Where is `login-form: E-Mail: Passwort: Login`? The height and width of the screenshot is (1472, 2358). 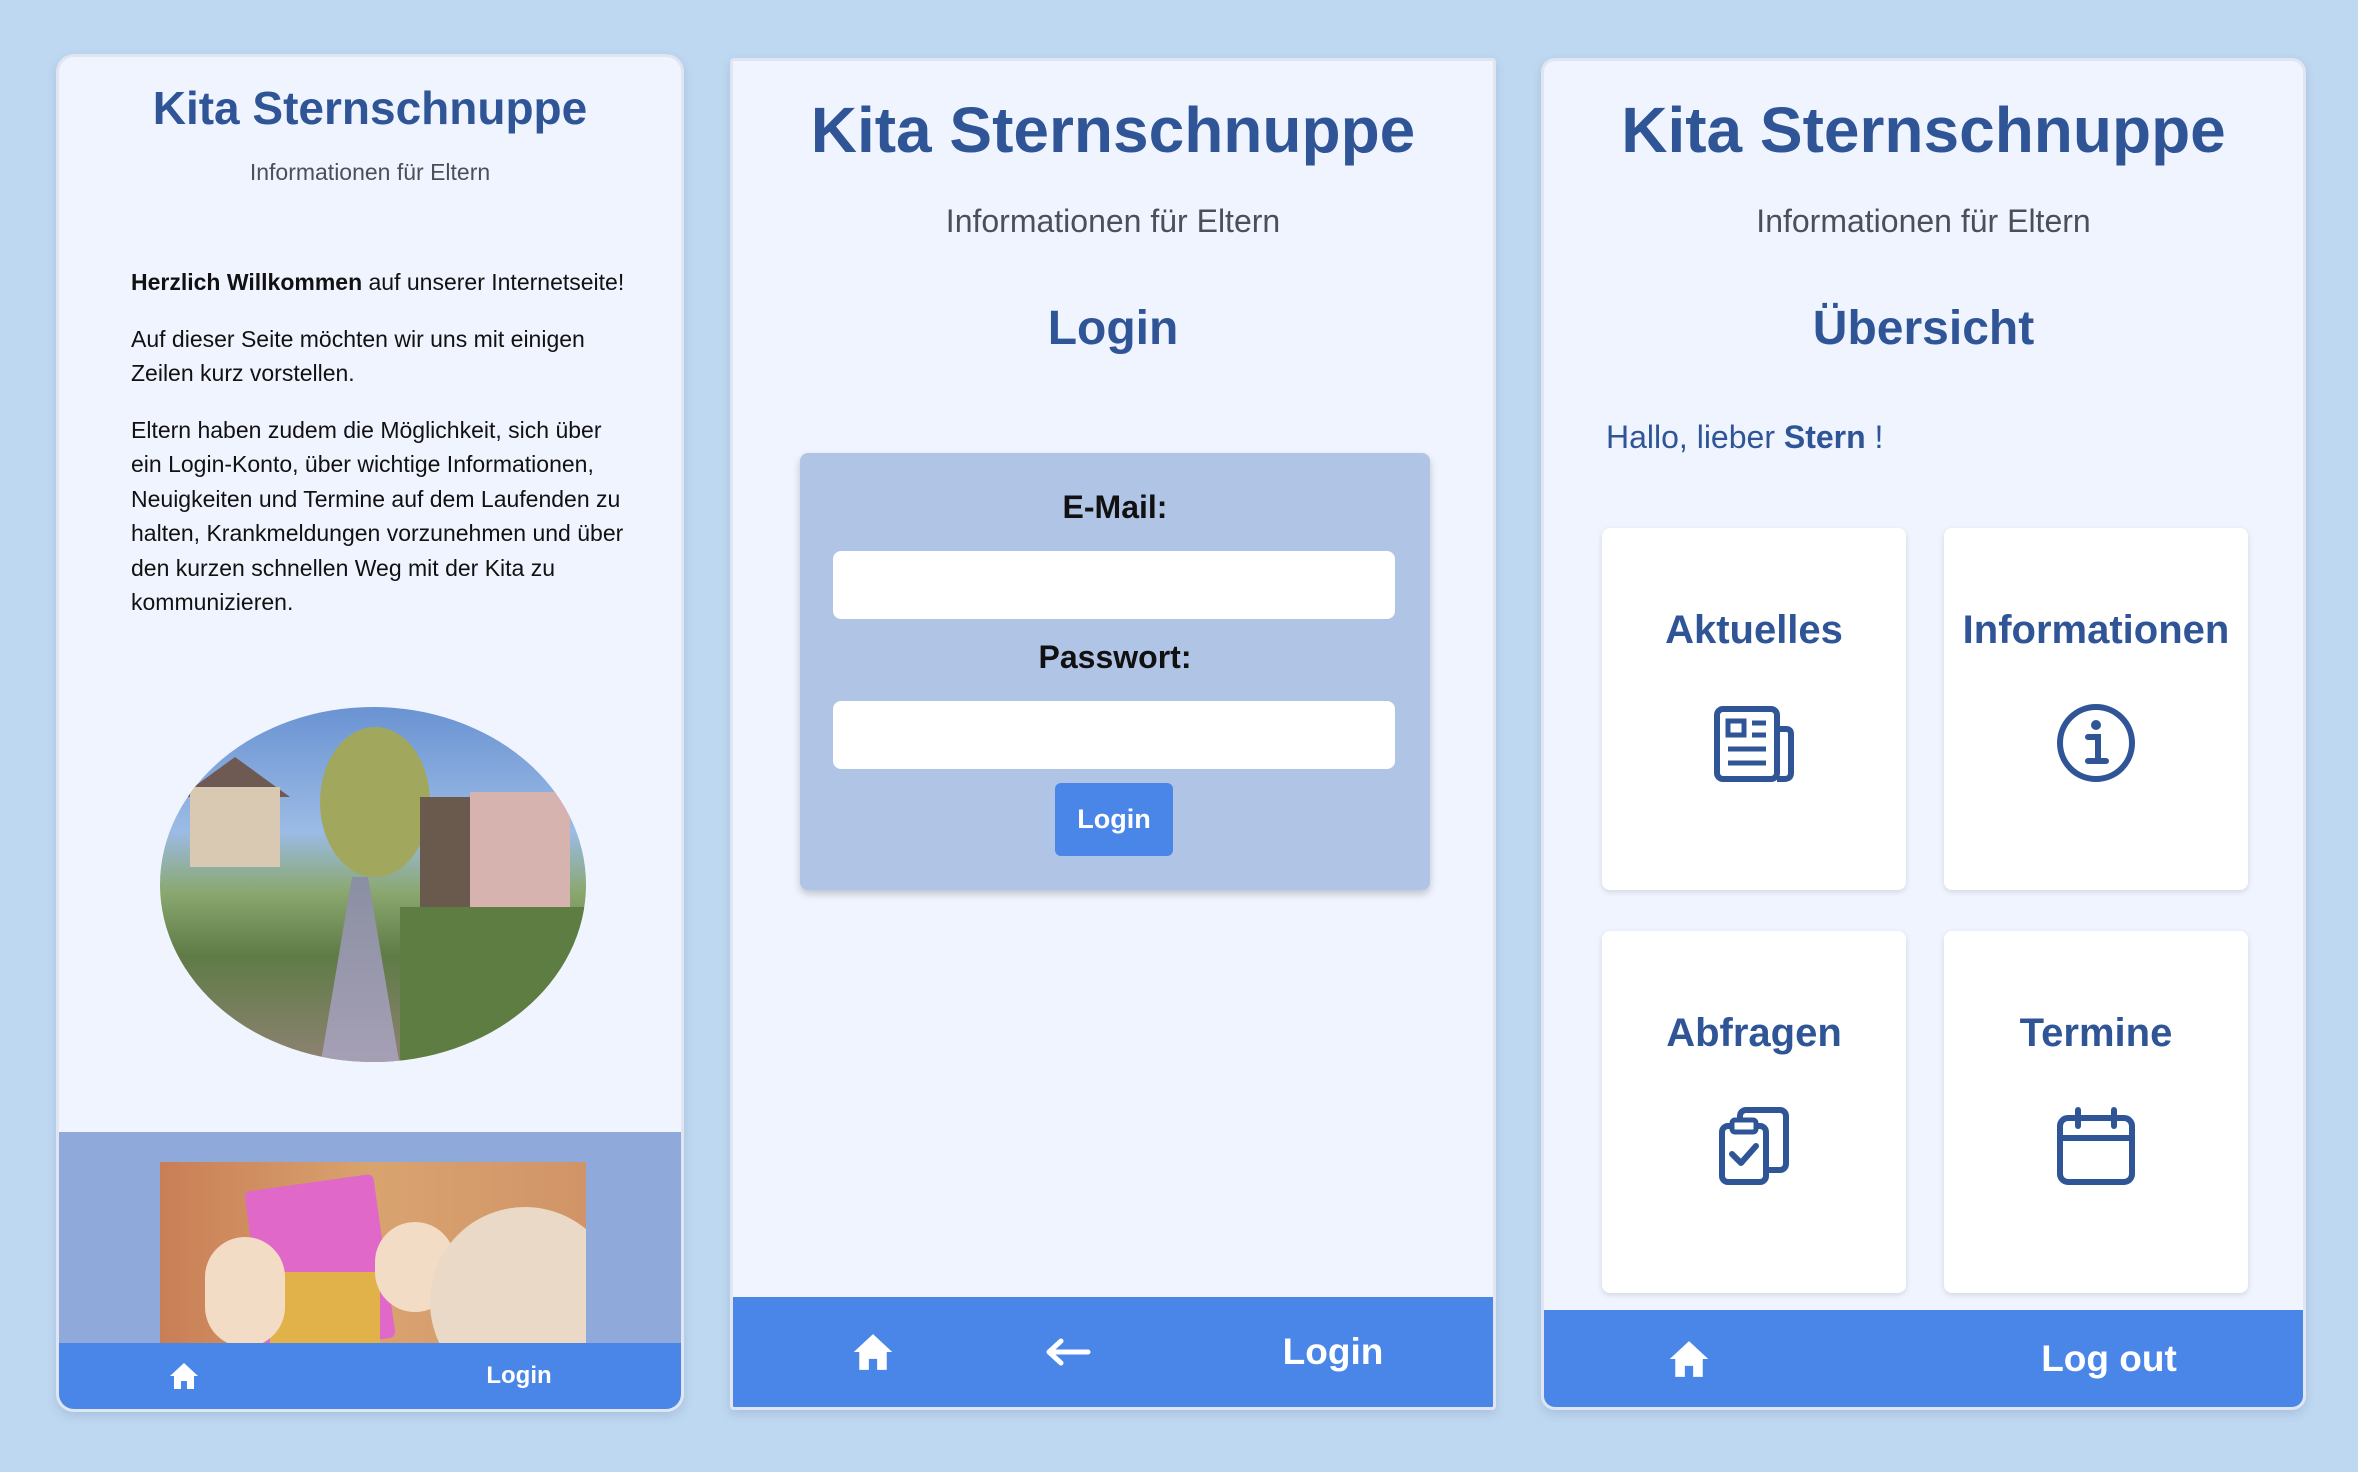 login-form: E-Mail: Passwort: Login is located at coordinates (1115, 671).